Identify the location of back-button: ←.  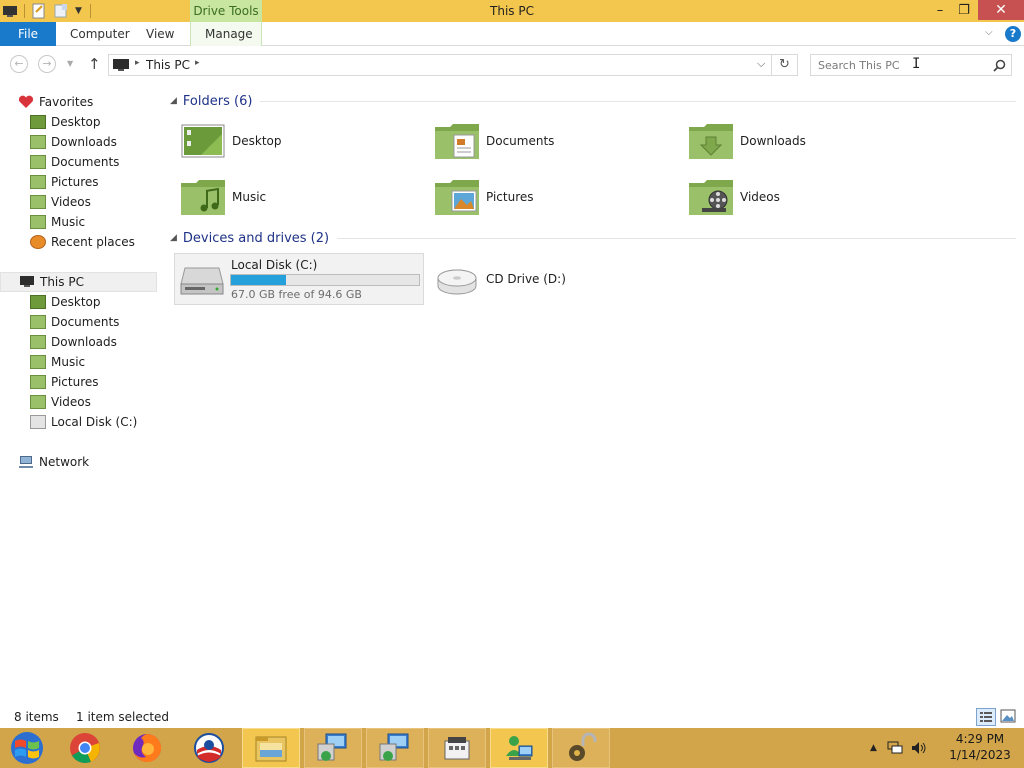
(19, 64).